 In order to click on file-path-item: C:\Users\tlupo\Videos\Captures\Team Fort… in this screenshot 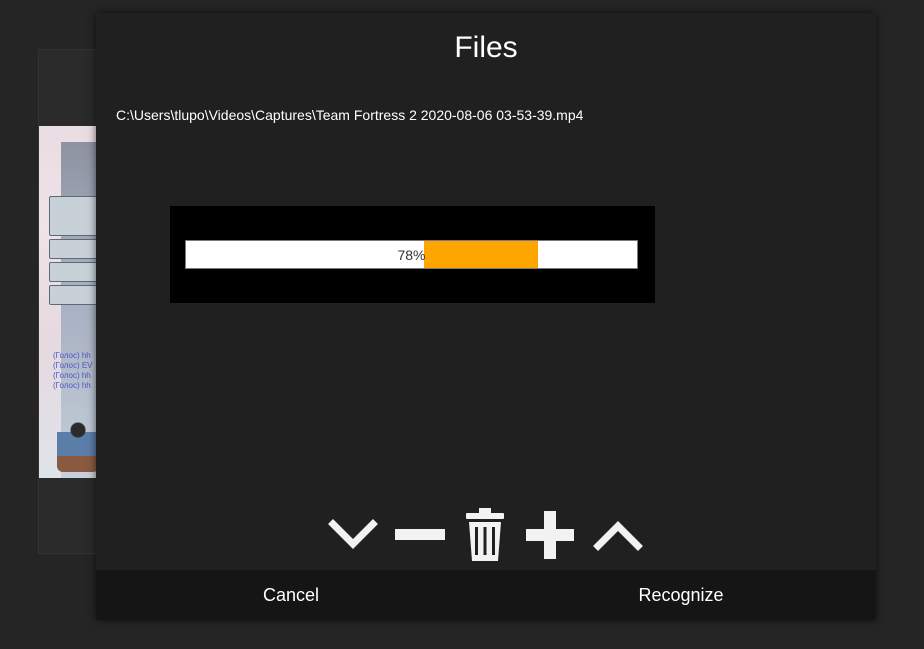, I will do `click(349, 115)`.